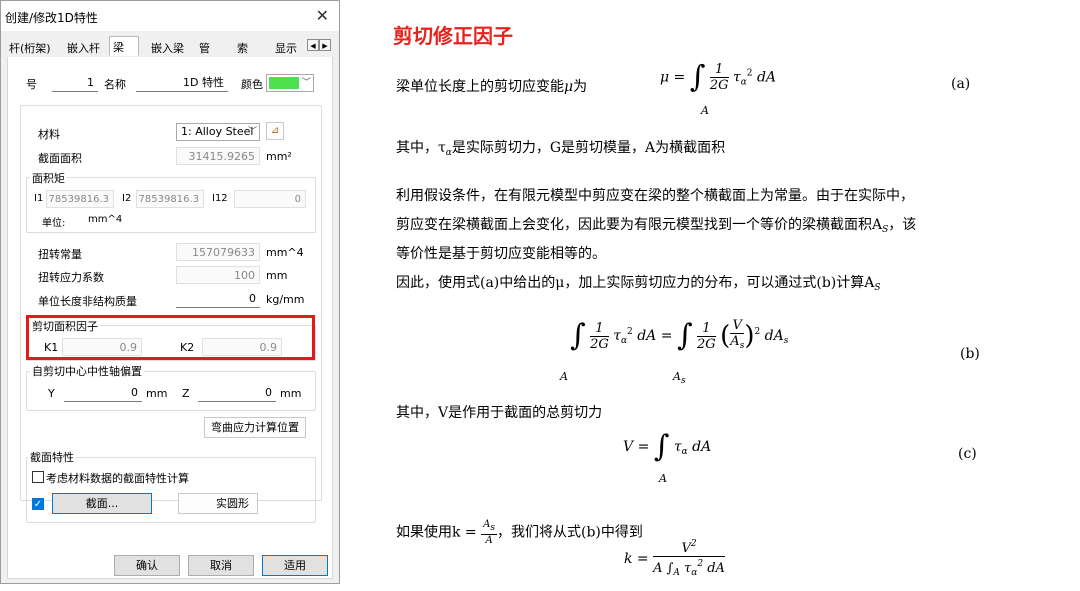 This screenshot has height=591, width=1080. Describe the element at coordinates (51, 18) in the screenshot. I see `dialog-title: 创建/修改1D特性` at that location.